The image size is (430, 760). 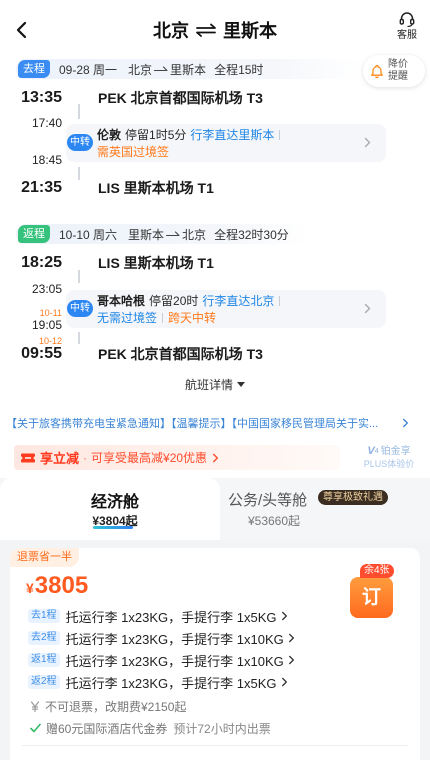 I want to click on outbound-summary: 去程 09-28 周一 北京 里斯本 全程15时, so click(x=189, y=69).